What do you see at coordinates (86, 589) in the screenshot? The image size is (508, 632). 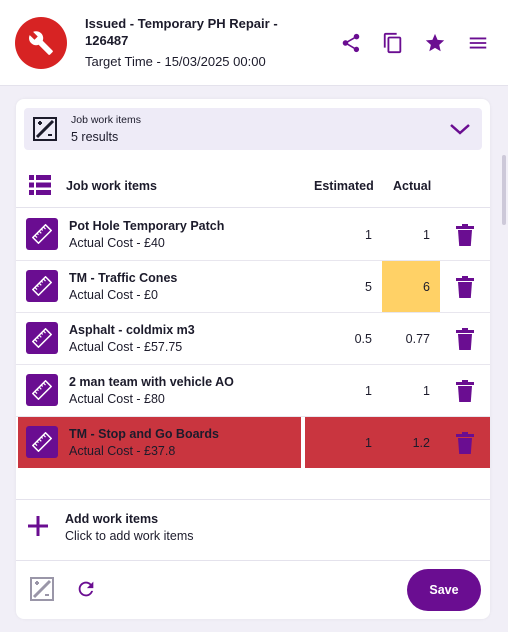 I see `refresh-icon` at bounding box center [86, 589].